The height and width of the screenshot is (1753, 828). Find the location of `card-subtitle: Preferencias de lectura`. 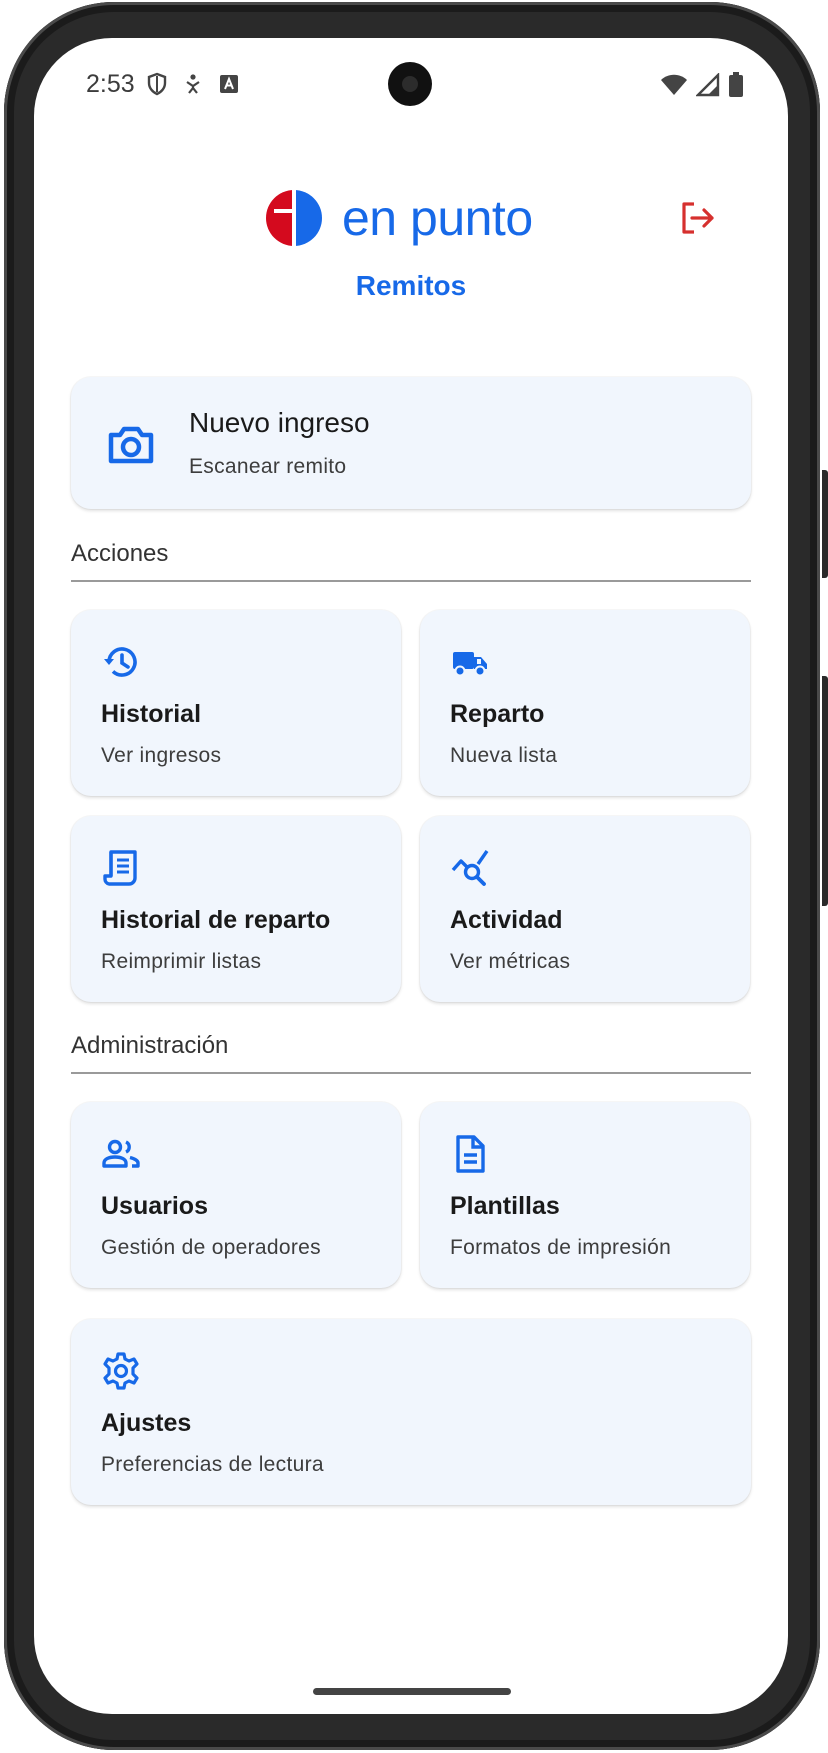

card-subtitle: Preferencias de lectura is located at coordinates (212, 1464).